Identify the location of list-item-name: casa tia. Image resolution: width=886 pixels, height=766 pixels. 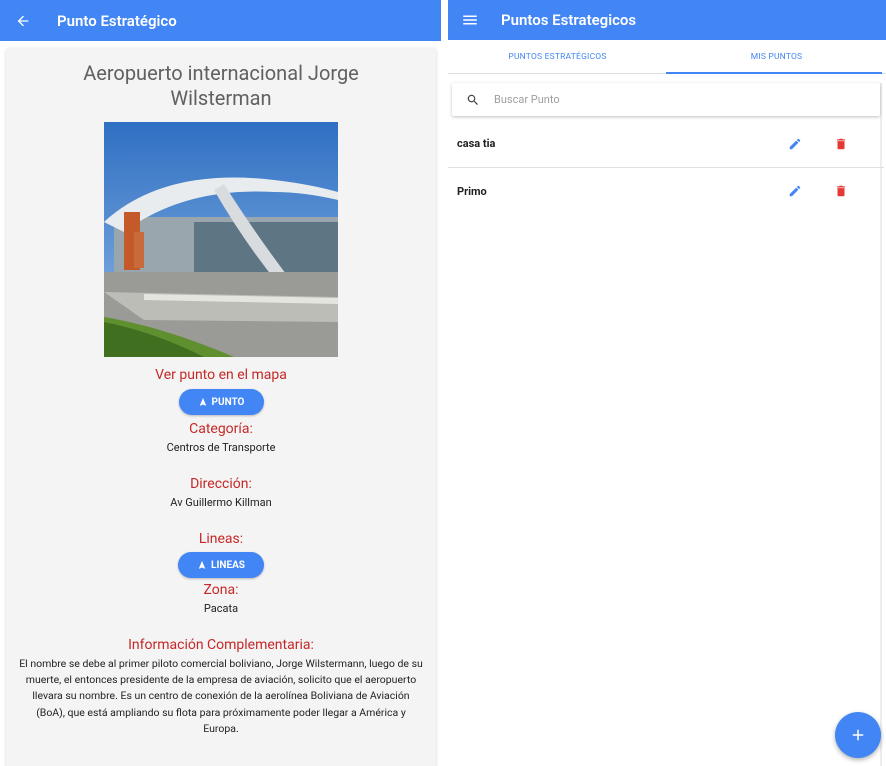
(476, 143).